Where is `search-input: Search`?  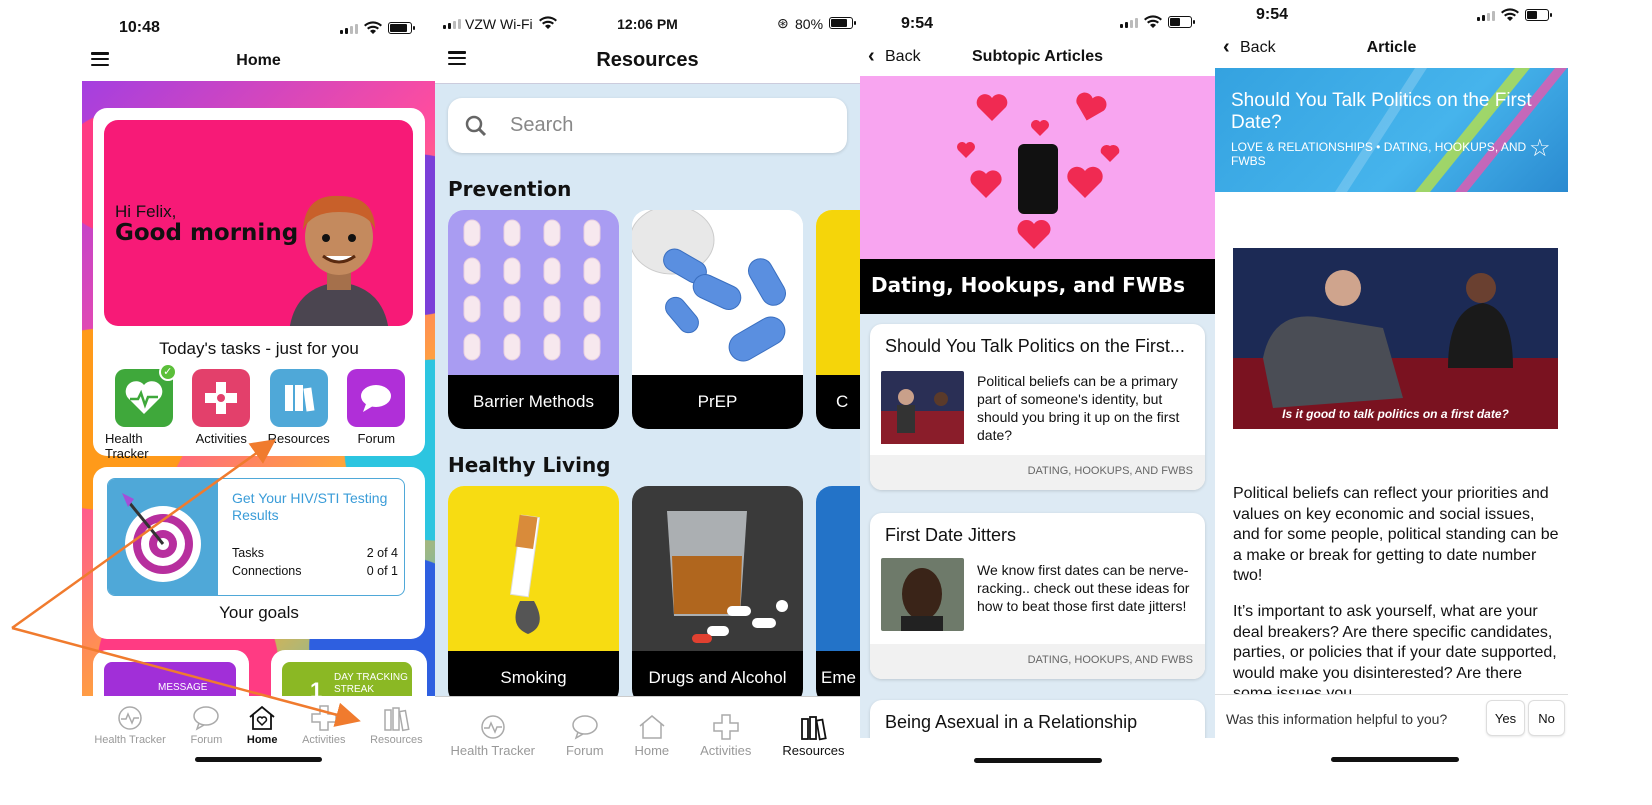 search-input: Search is located at coordinates (647, 125).